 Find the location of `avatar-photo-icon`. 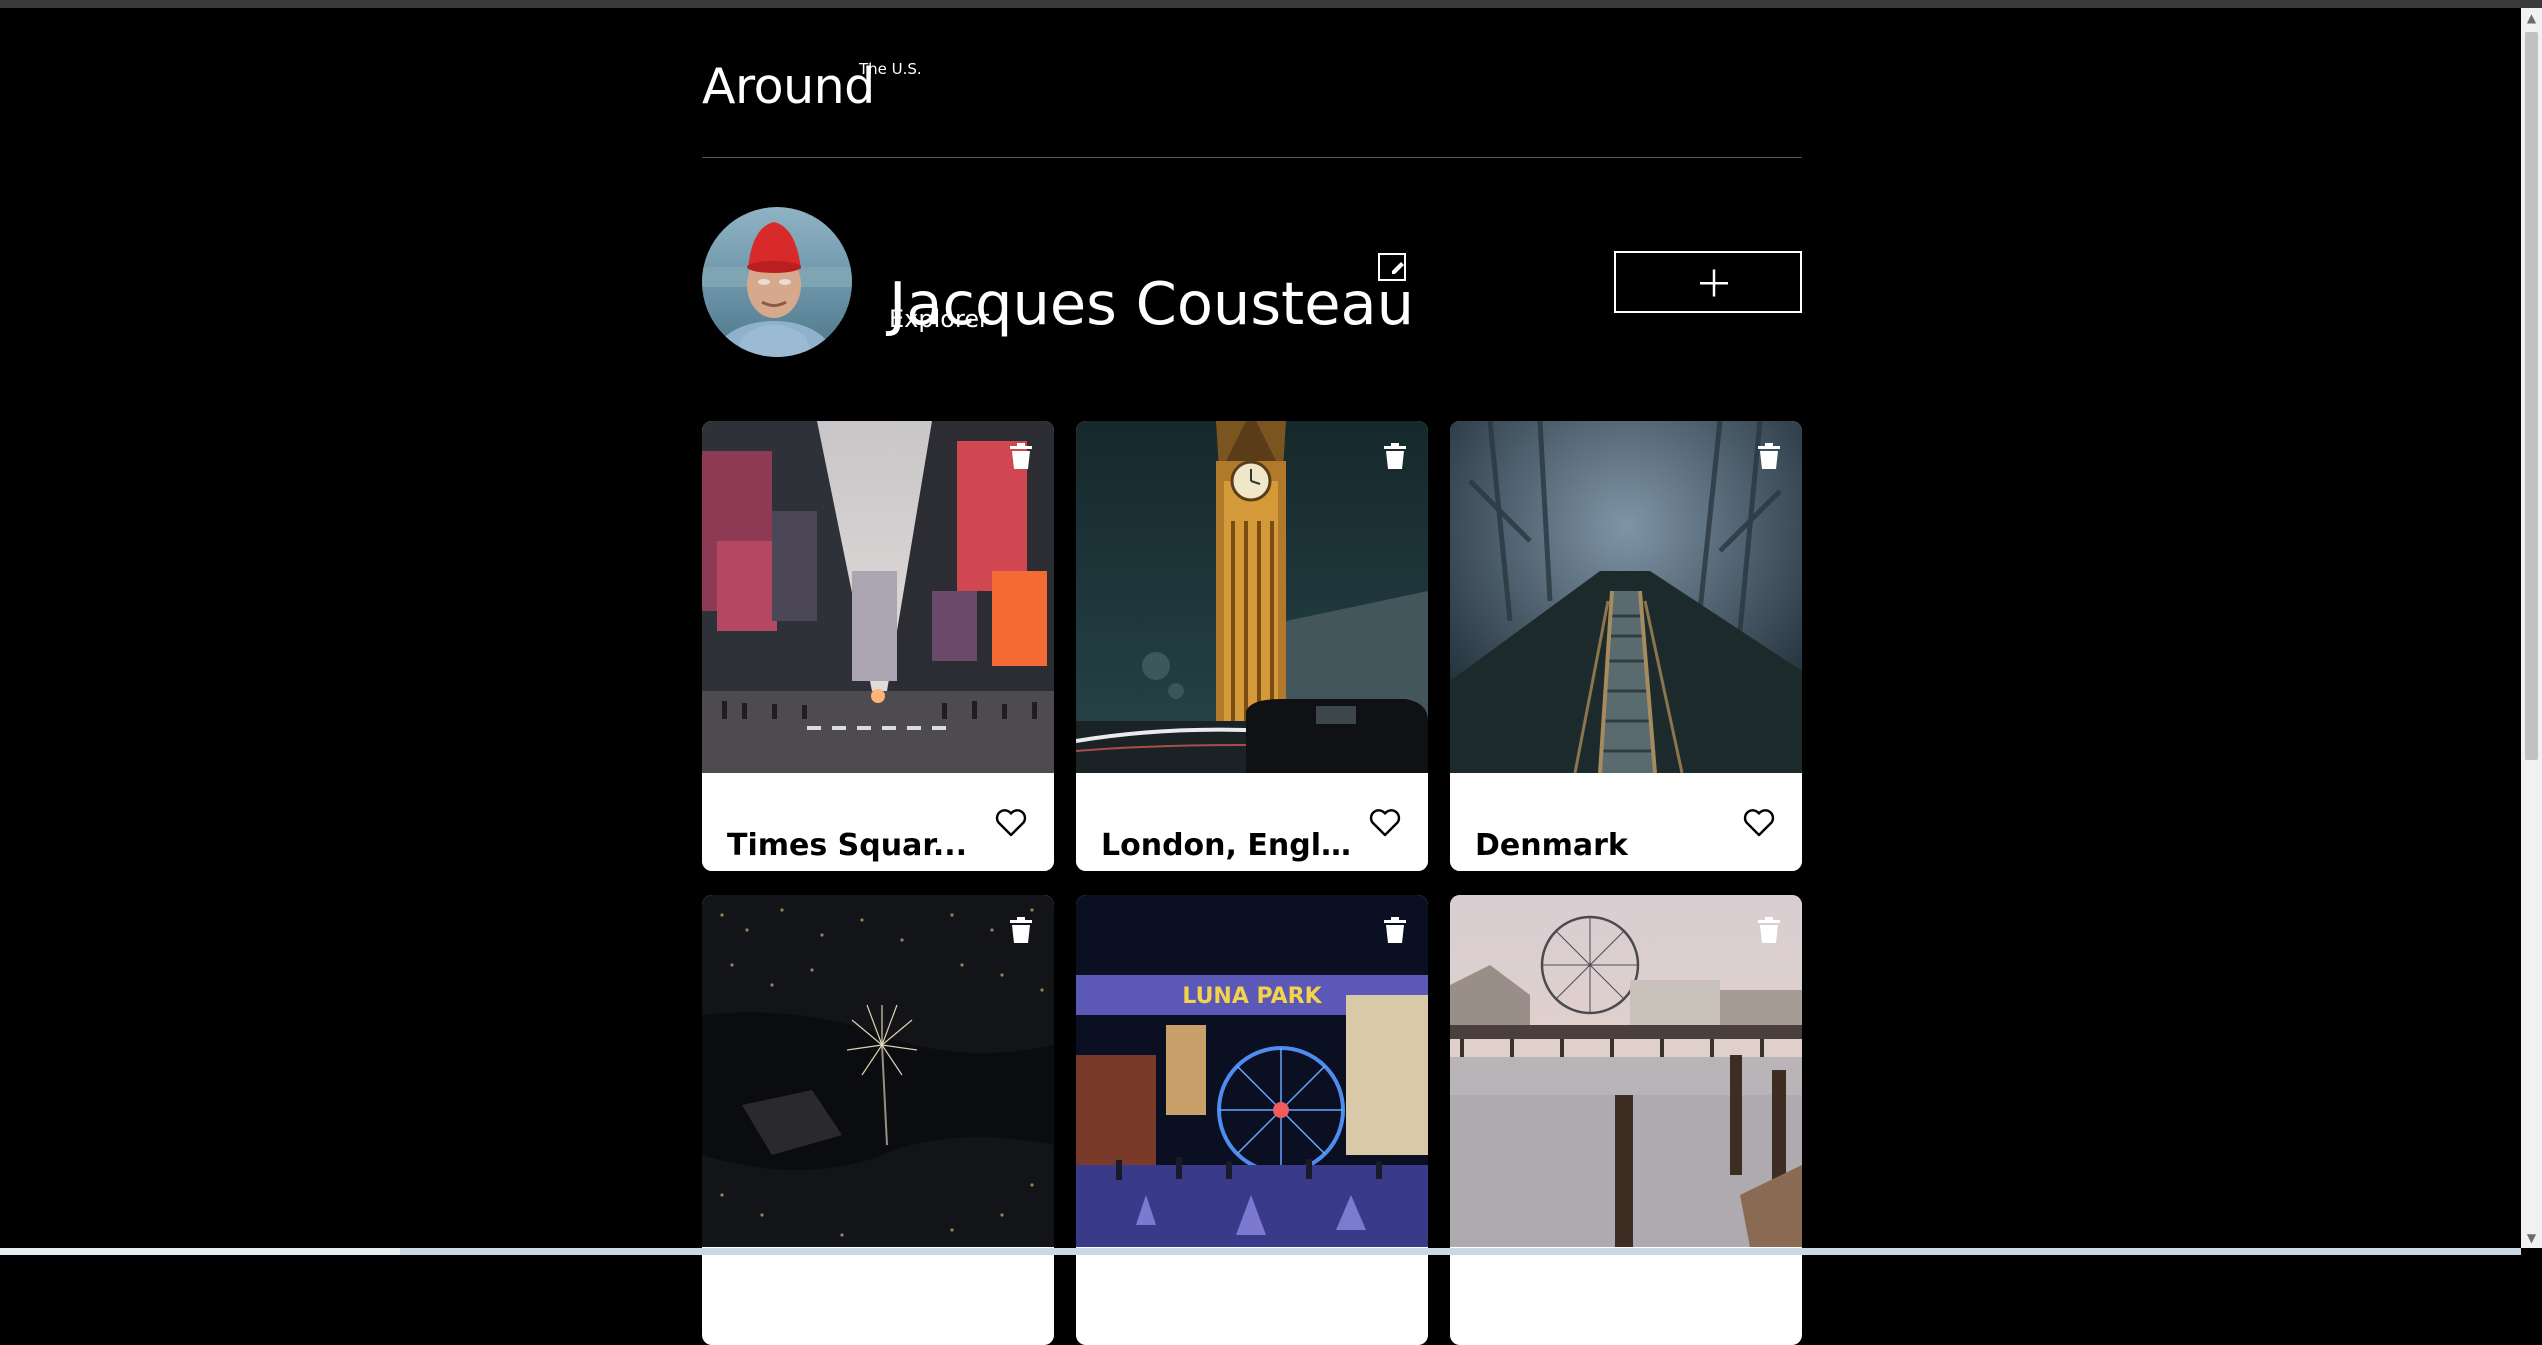

avatar-photo-icon is located at coordinates (777, 282).